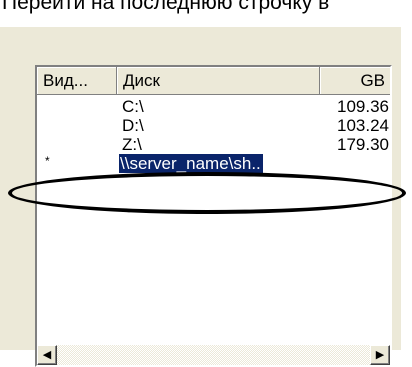 The height and width of the screenshot is (367, 412). I want to click on row-gb-cell: 179.30, so click(363, 144).